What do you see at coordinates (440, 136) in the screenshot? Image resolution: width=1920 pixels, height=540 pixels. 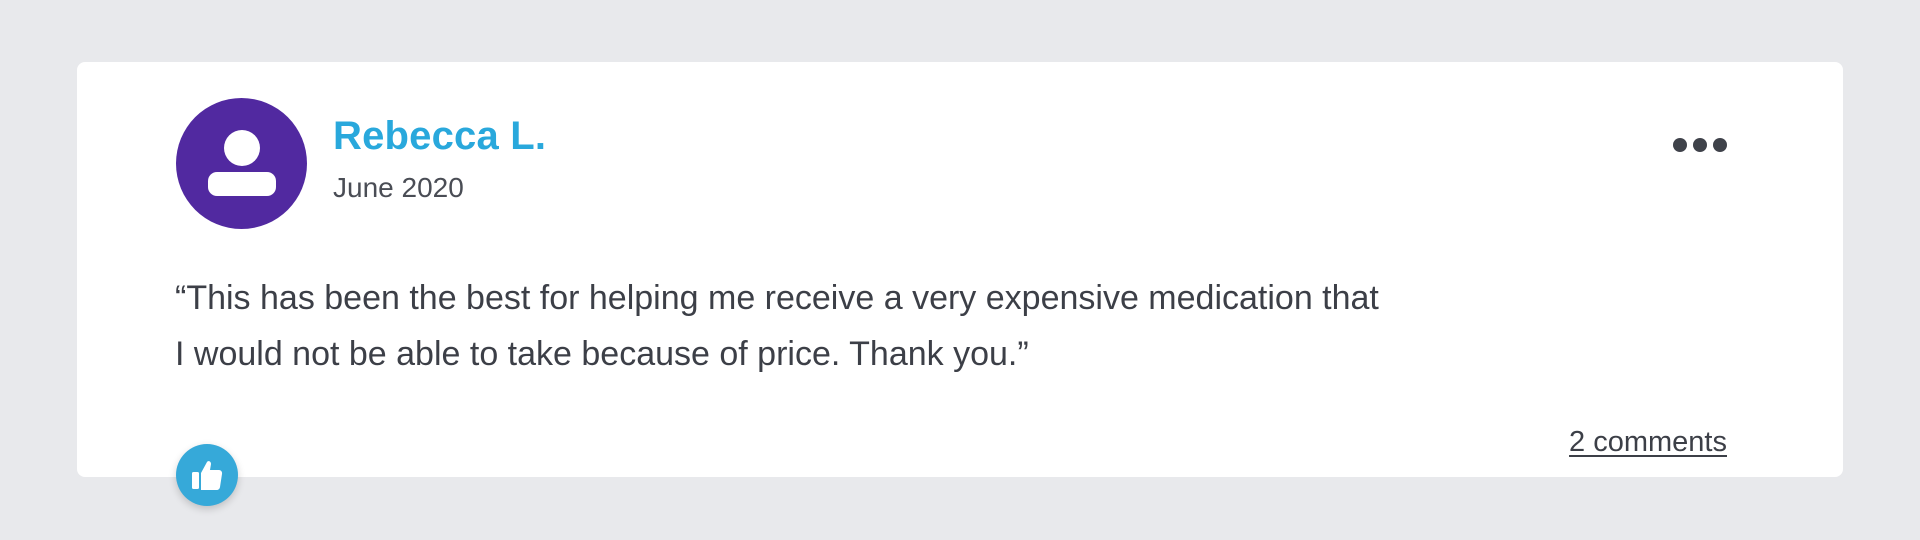 I see `author-name: Rebecca L.` at bounding box center [440, 136].